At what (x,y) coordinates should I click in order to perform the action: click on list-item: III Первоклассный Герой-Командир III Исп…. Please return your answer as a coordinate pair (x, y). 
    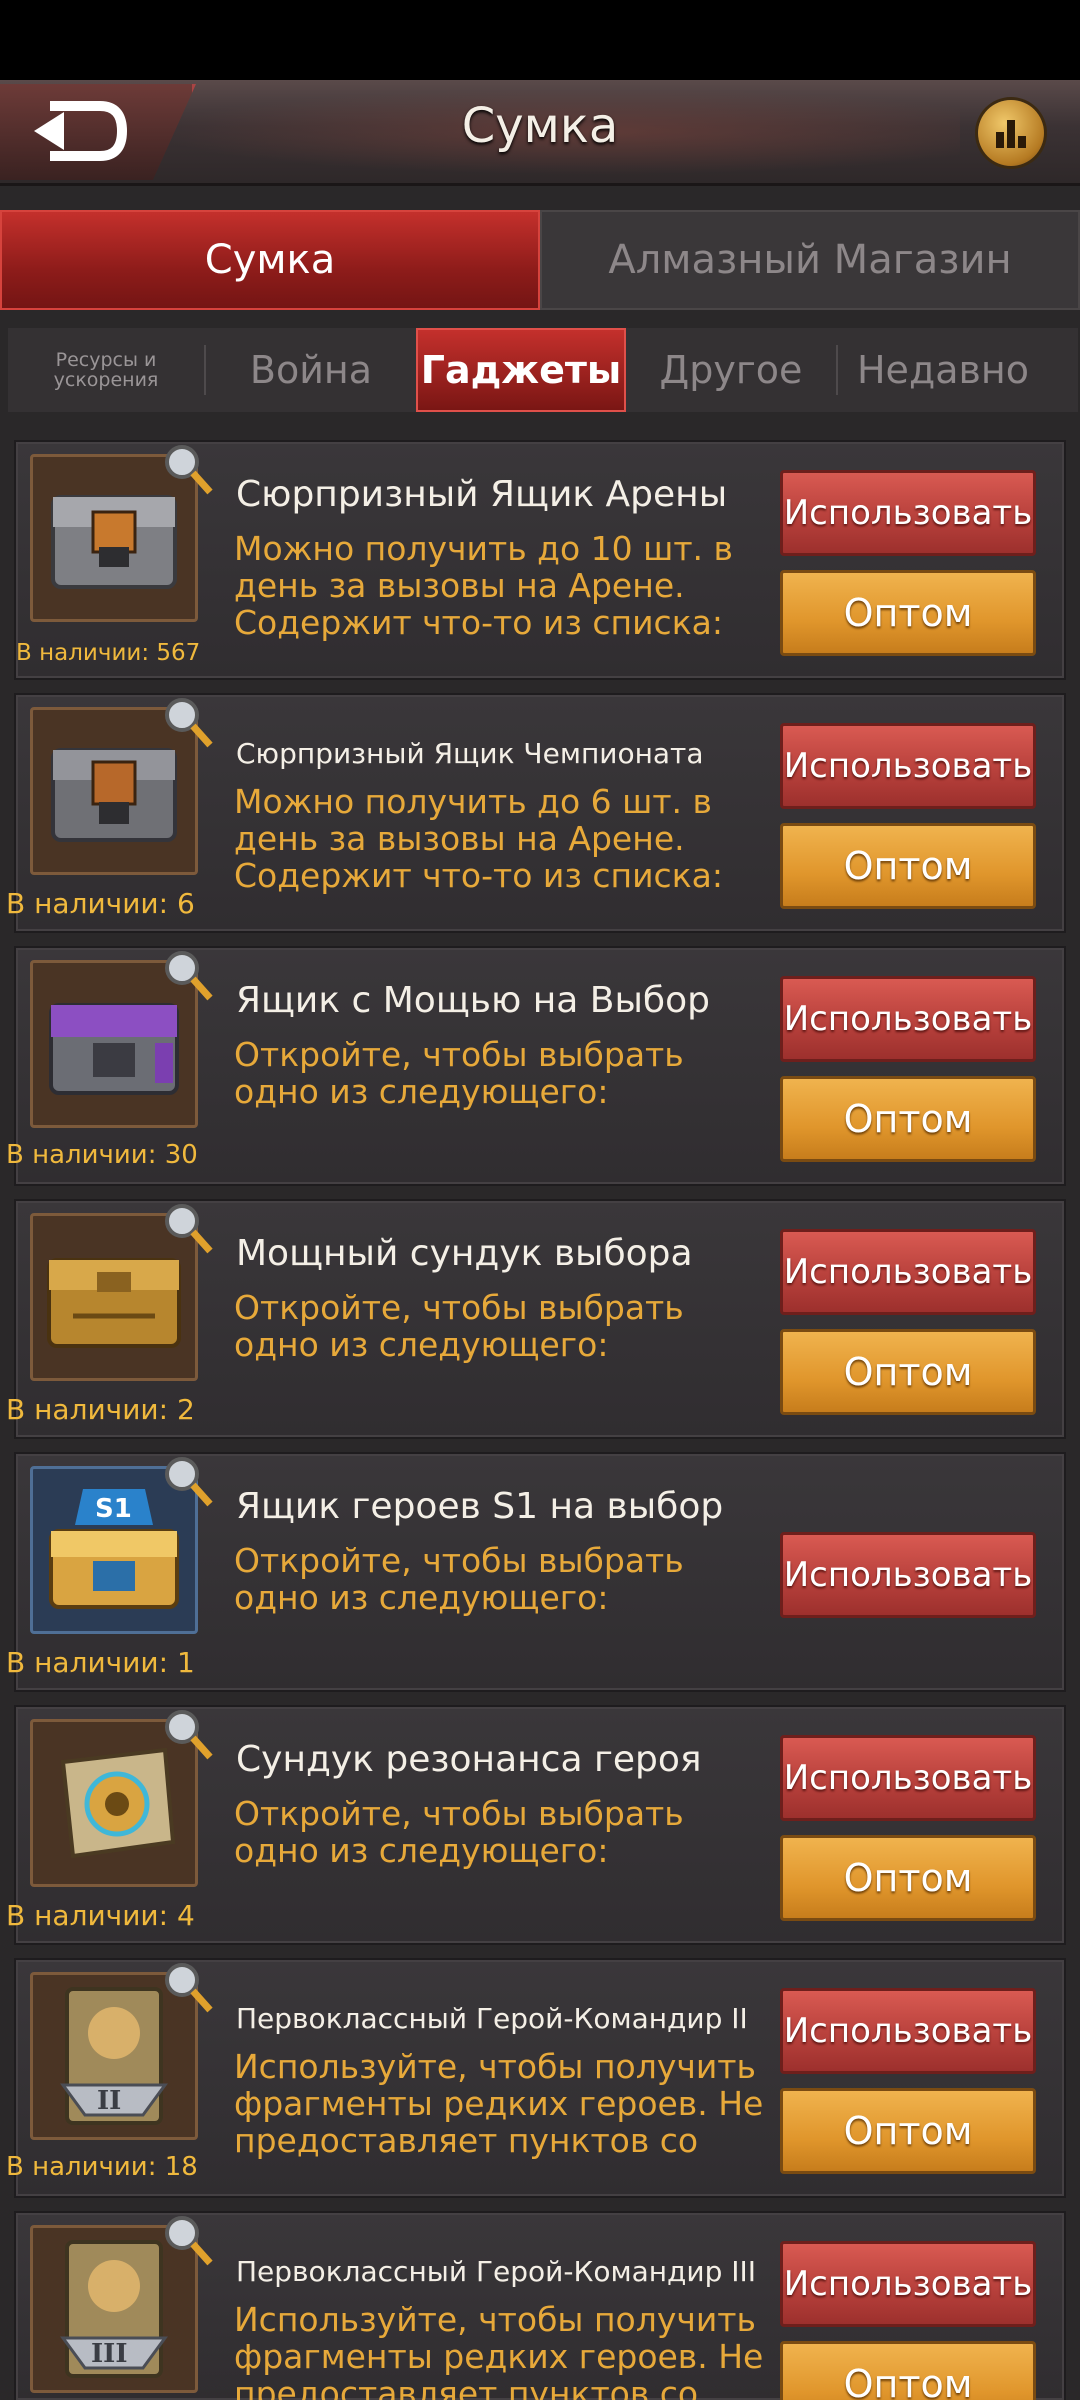
    Looking at the image, I should click on (540, 2305).